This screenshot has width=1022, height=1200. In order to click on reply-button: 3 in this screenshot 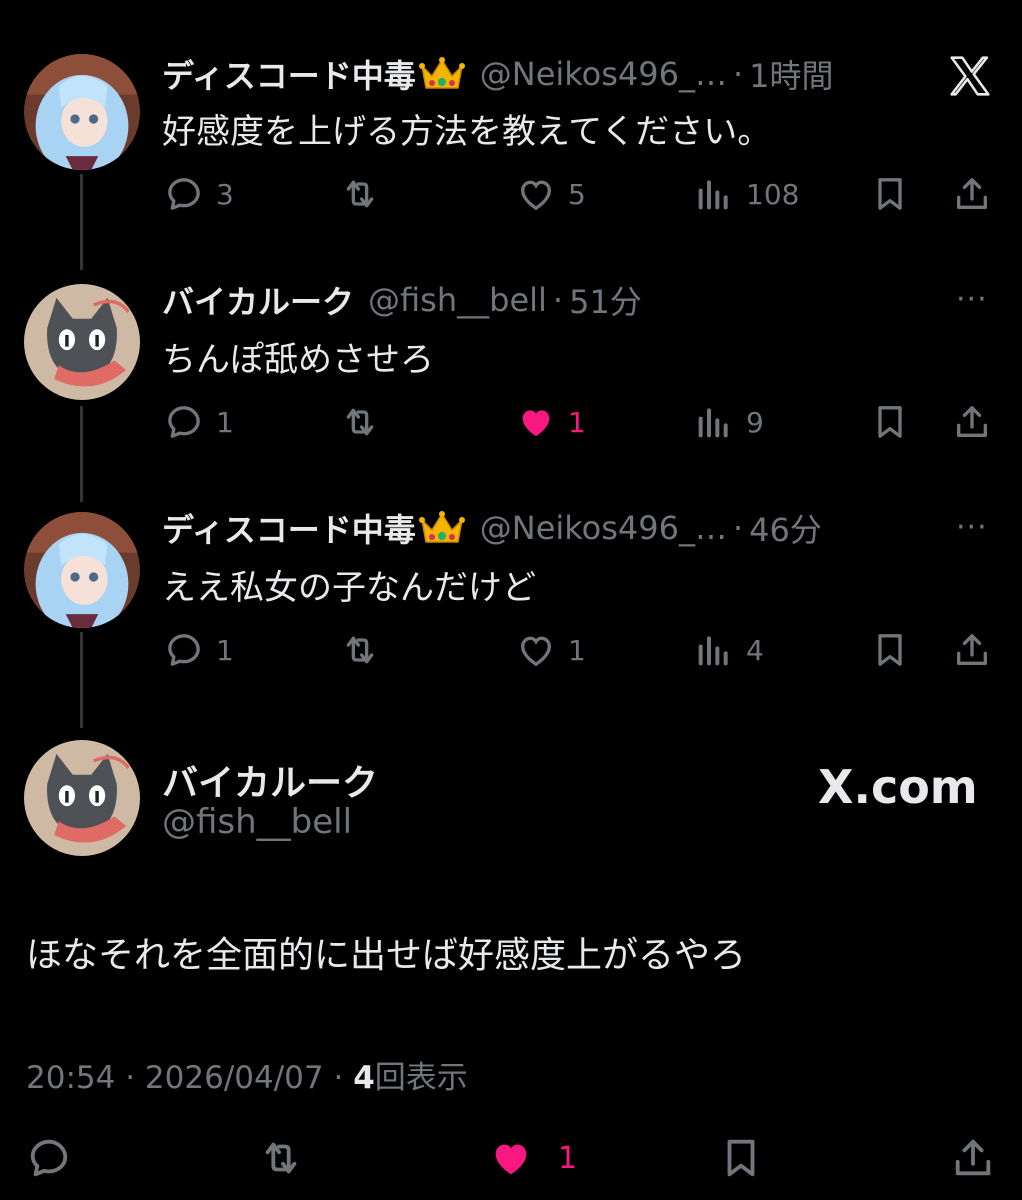, I will do `click(199, 194)`.